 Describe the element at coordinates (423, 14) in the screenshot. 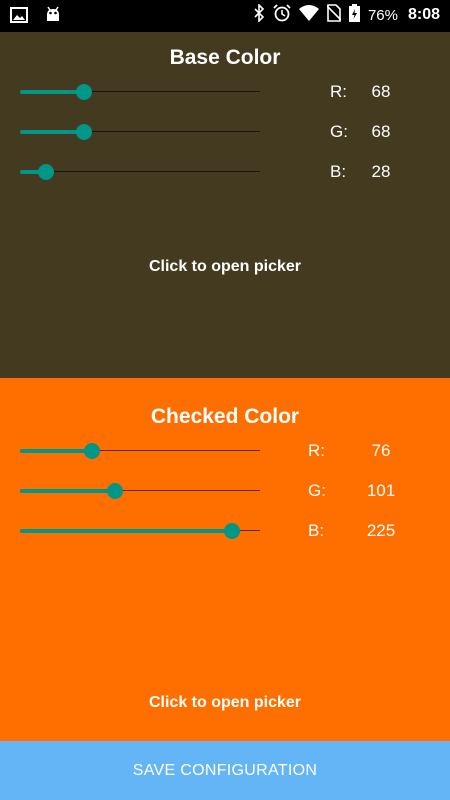

I see `clock-time: 8:08` at that location.